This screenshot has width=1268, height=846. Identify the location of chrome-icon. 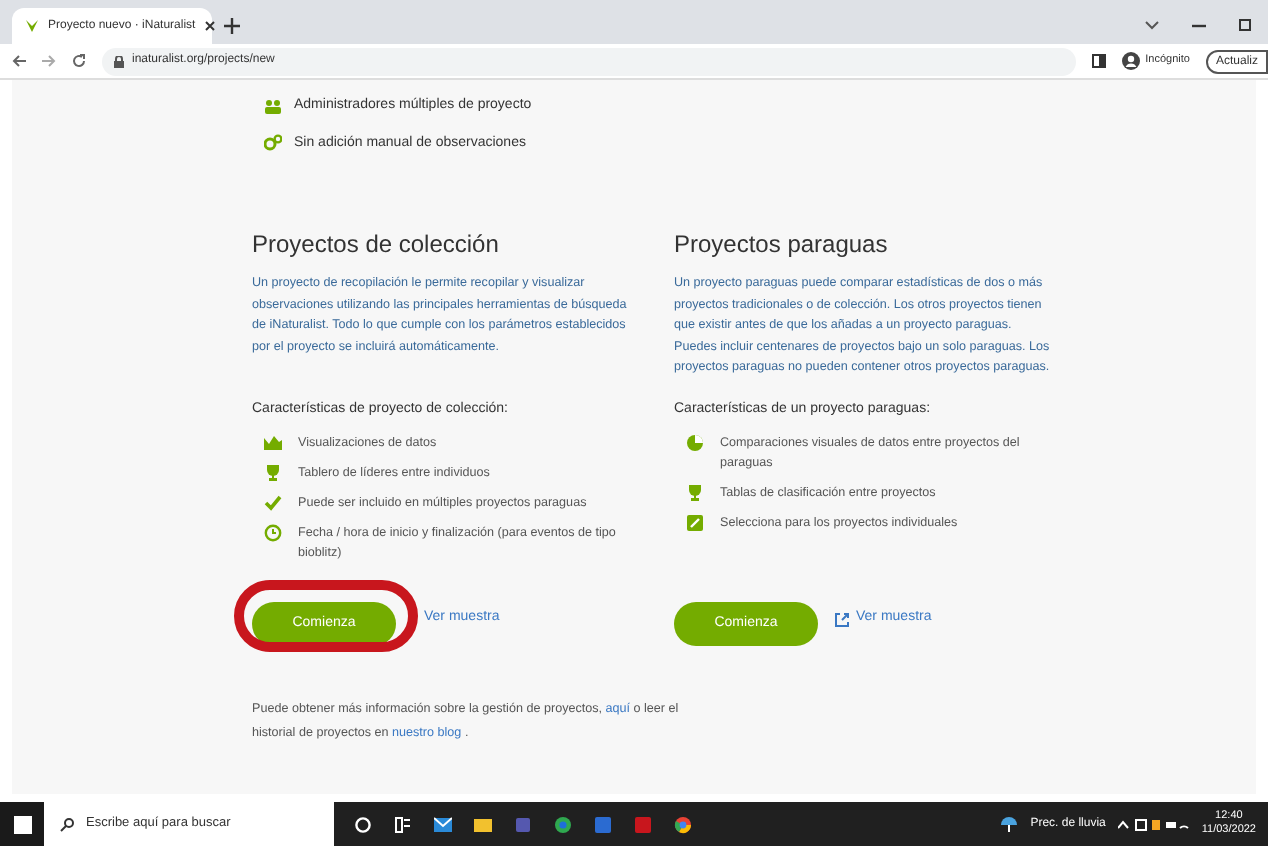
(683, 824).